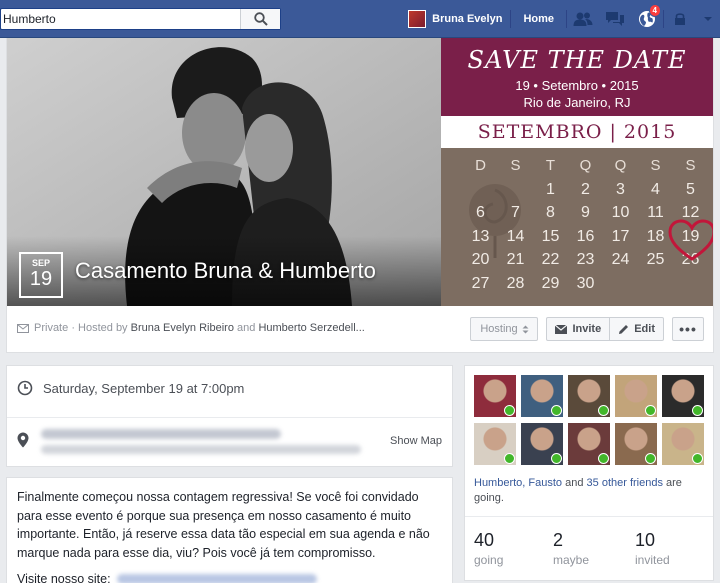 This screenshot has width=720, height=583. What do you see at coordinates (416, 441) in the screenshot?
I see `show-map-link: Show Map` at bounding box center [416, 441].